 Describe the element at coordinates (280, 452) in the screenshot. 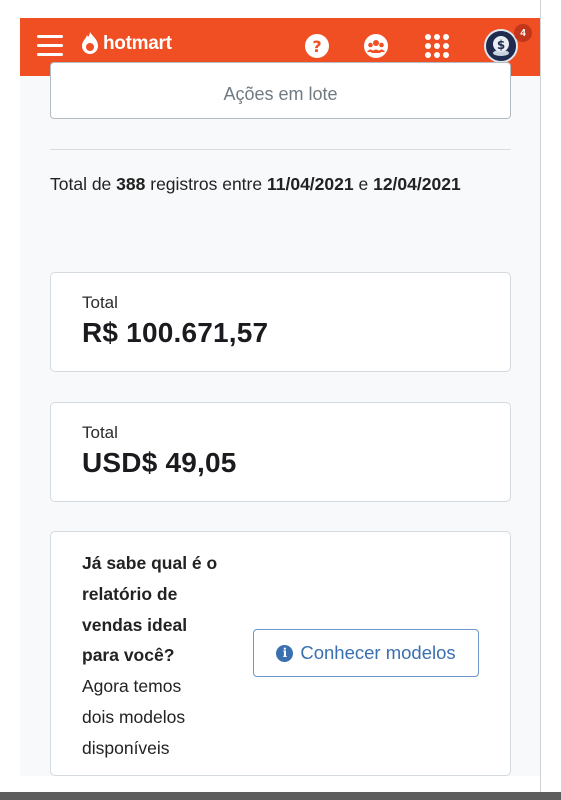

I see `total-usd-card: Total USD$ 49,05` at that location.